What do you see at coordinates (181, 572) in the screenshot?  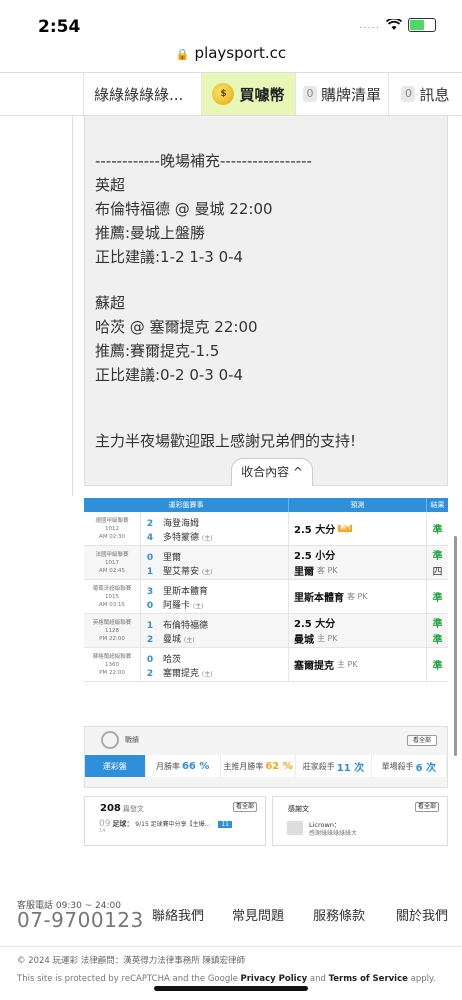 I see `home-name: 聖艾蒂安` at bounding box center [181, 572].